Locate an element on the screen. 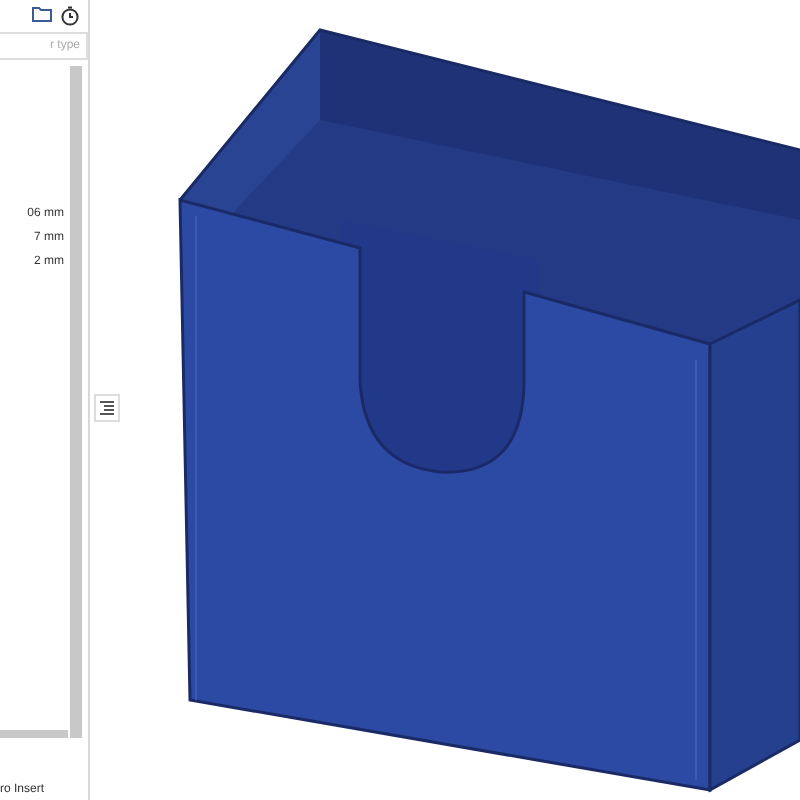 Image resolution: width=800 pixels, height=800 pixels. folder-icon is located at coordinates (42, 14).